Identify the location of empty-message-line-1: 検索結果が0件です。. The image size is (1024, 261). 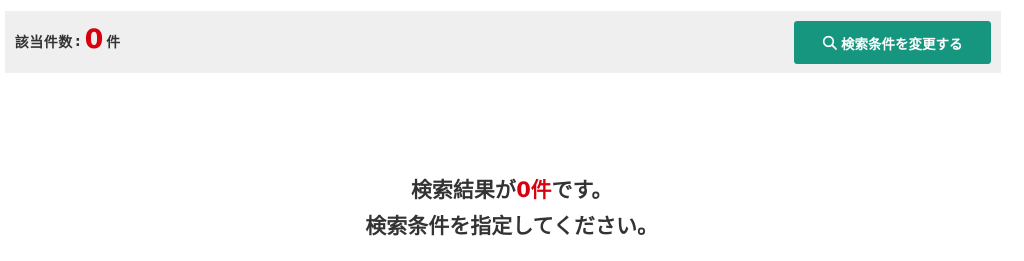
(512, 190).